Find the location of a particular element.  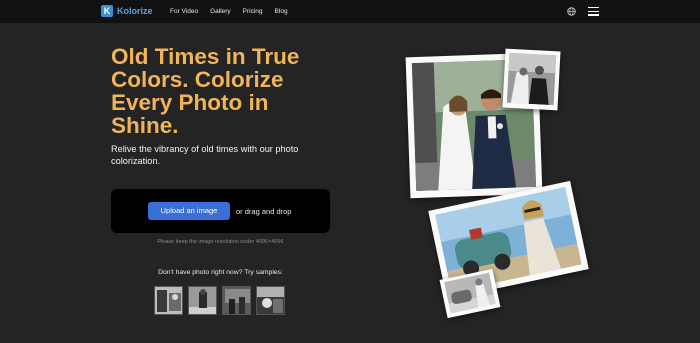

nav-link-pricing: Pricing is located at coordinates (253, 11).